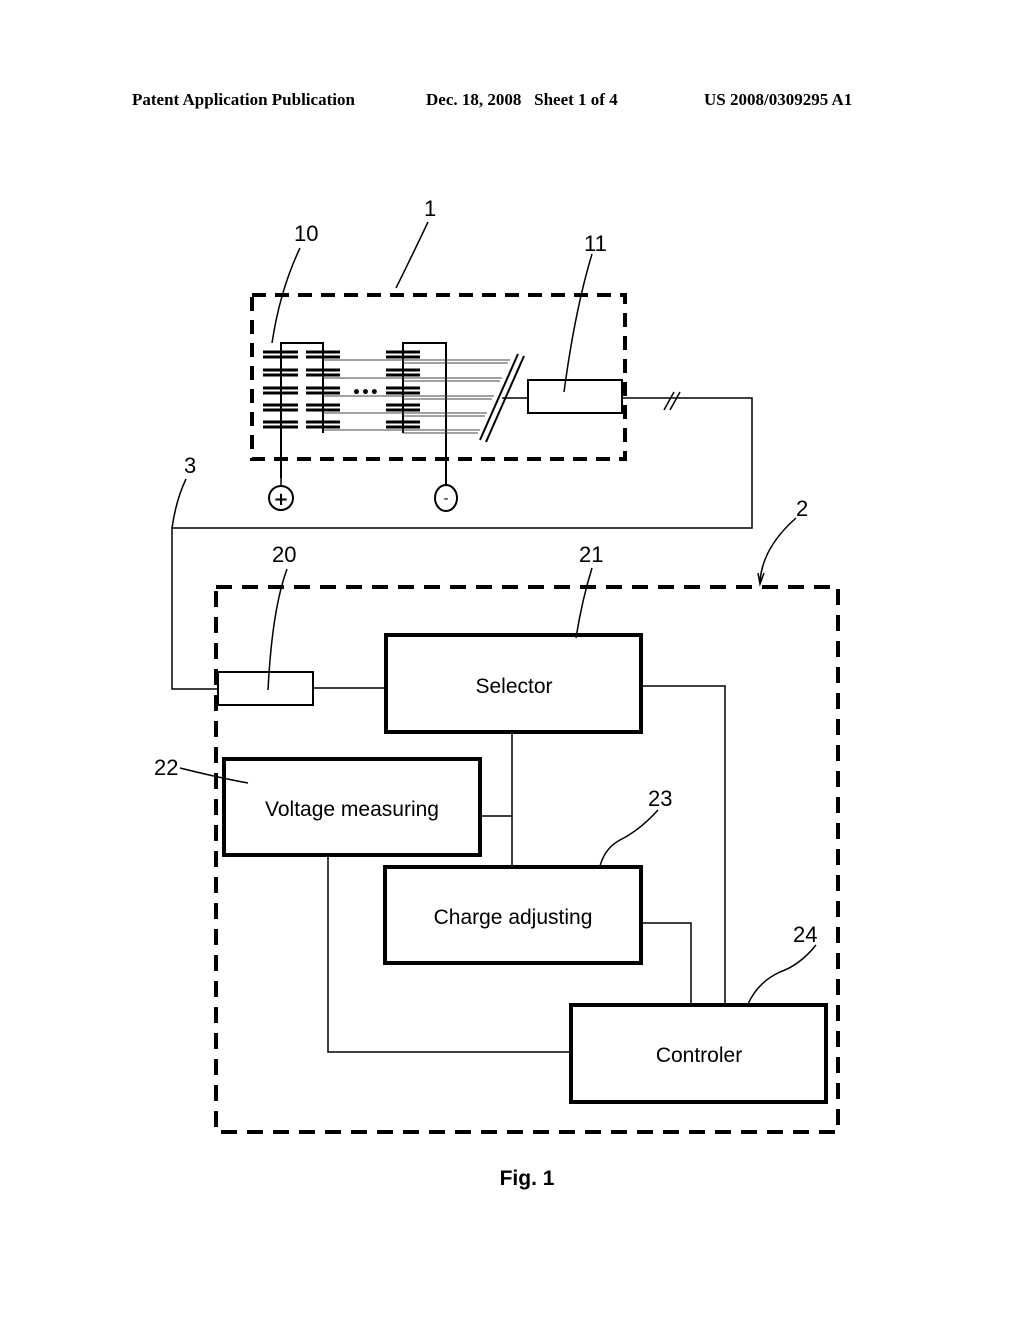 The image size is (1024, 1320). What do you see at coordinates (394, 416) in the screenshot?
I see `cell-array` at bounding box center [394, 416].